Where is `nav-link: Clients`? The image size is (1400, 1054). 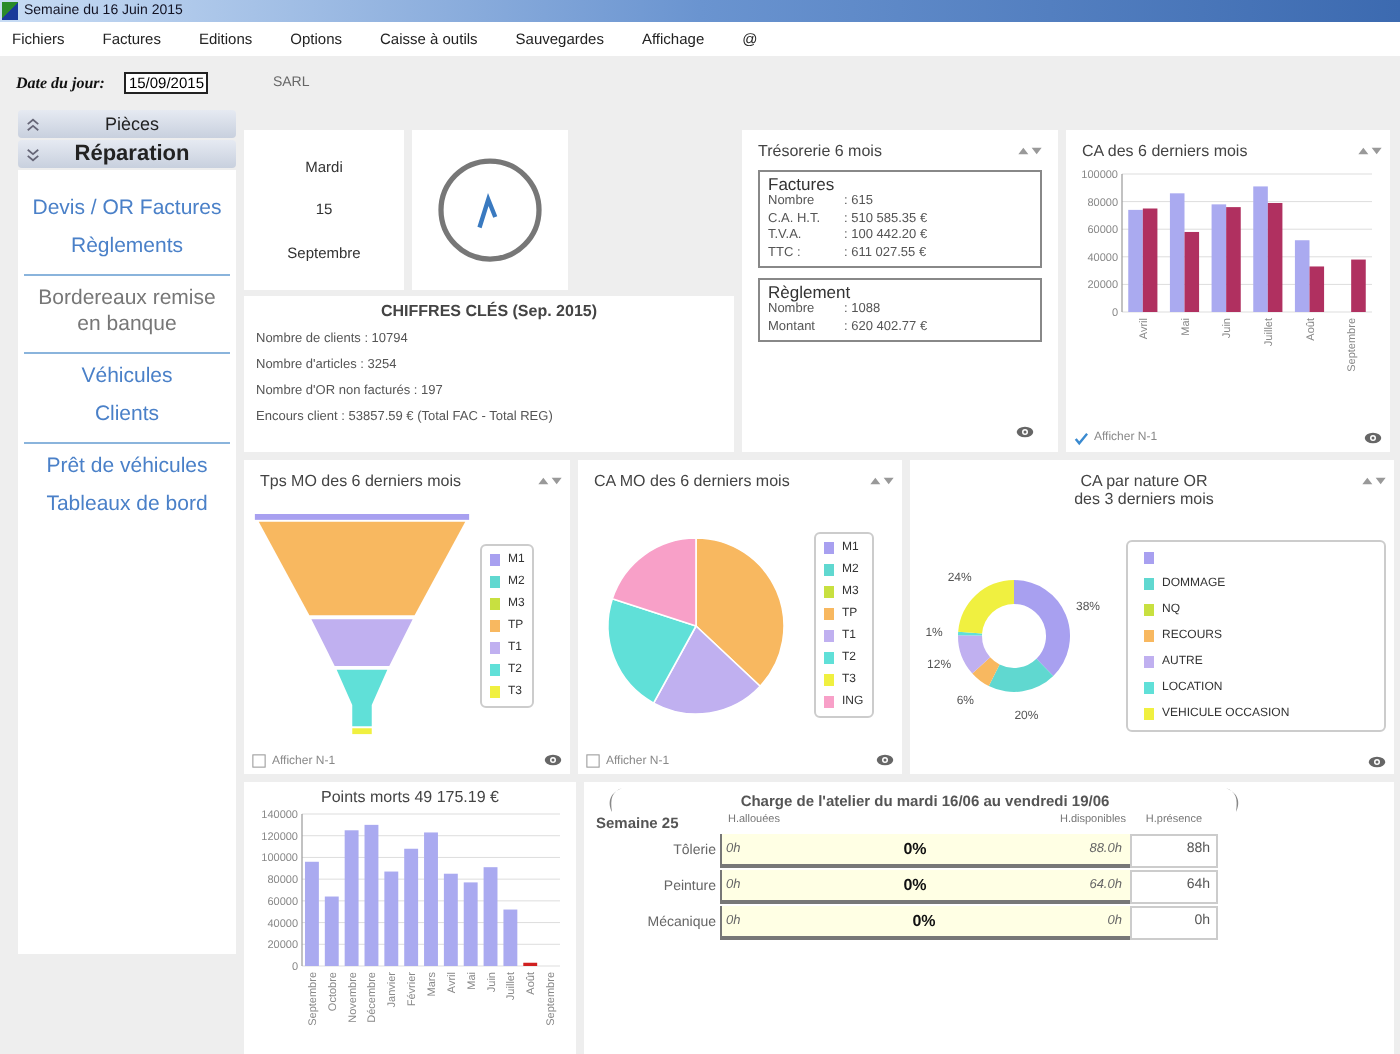 nav-link: Clients is located at coordinates (127, 415).